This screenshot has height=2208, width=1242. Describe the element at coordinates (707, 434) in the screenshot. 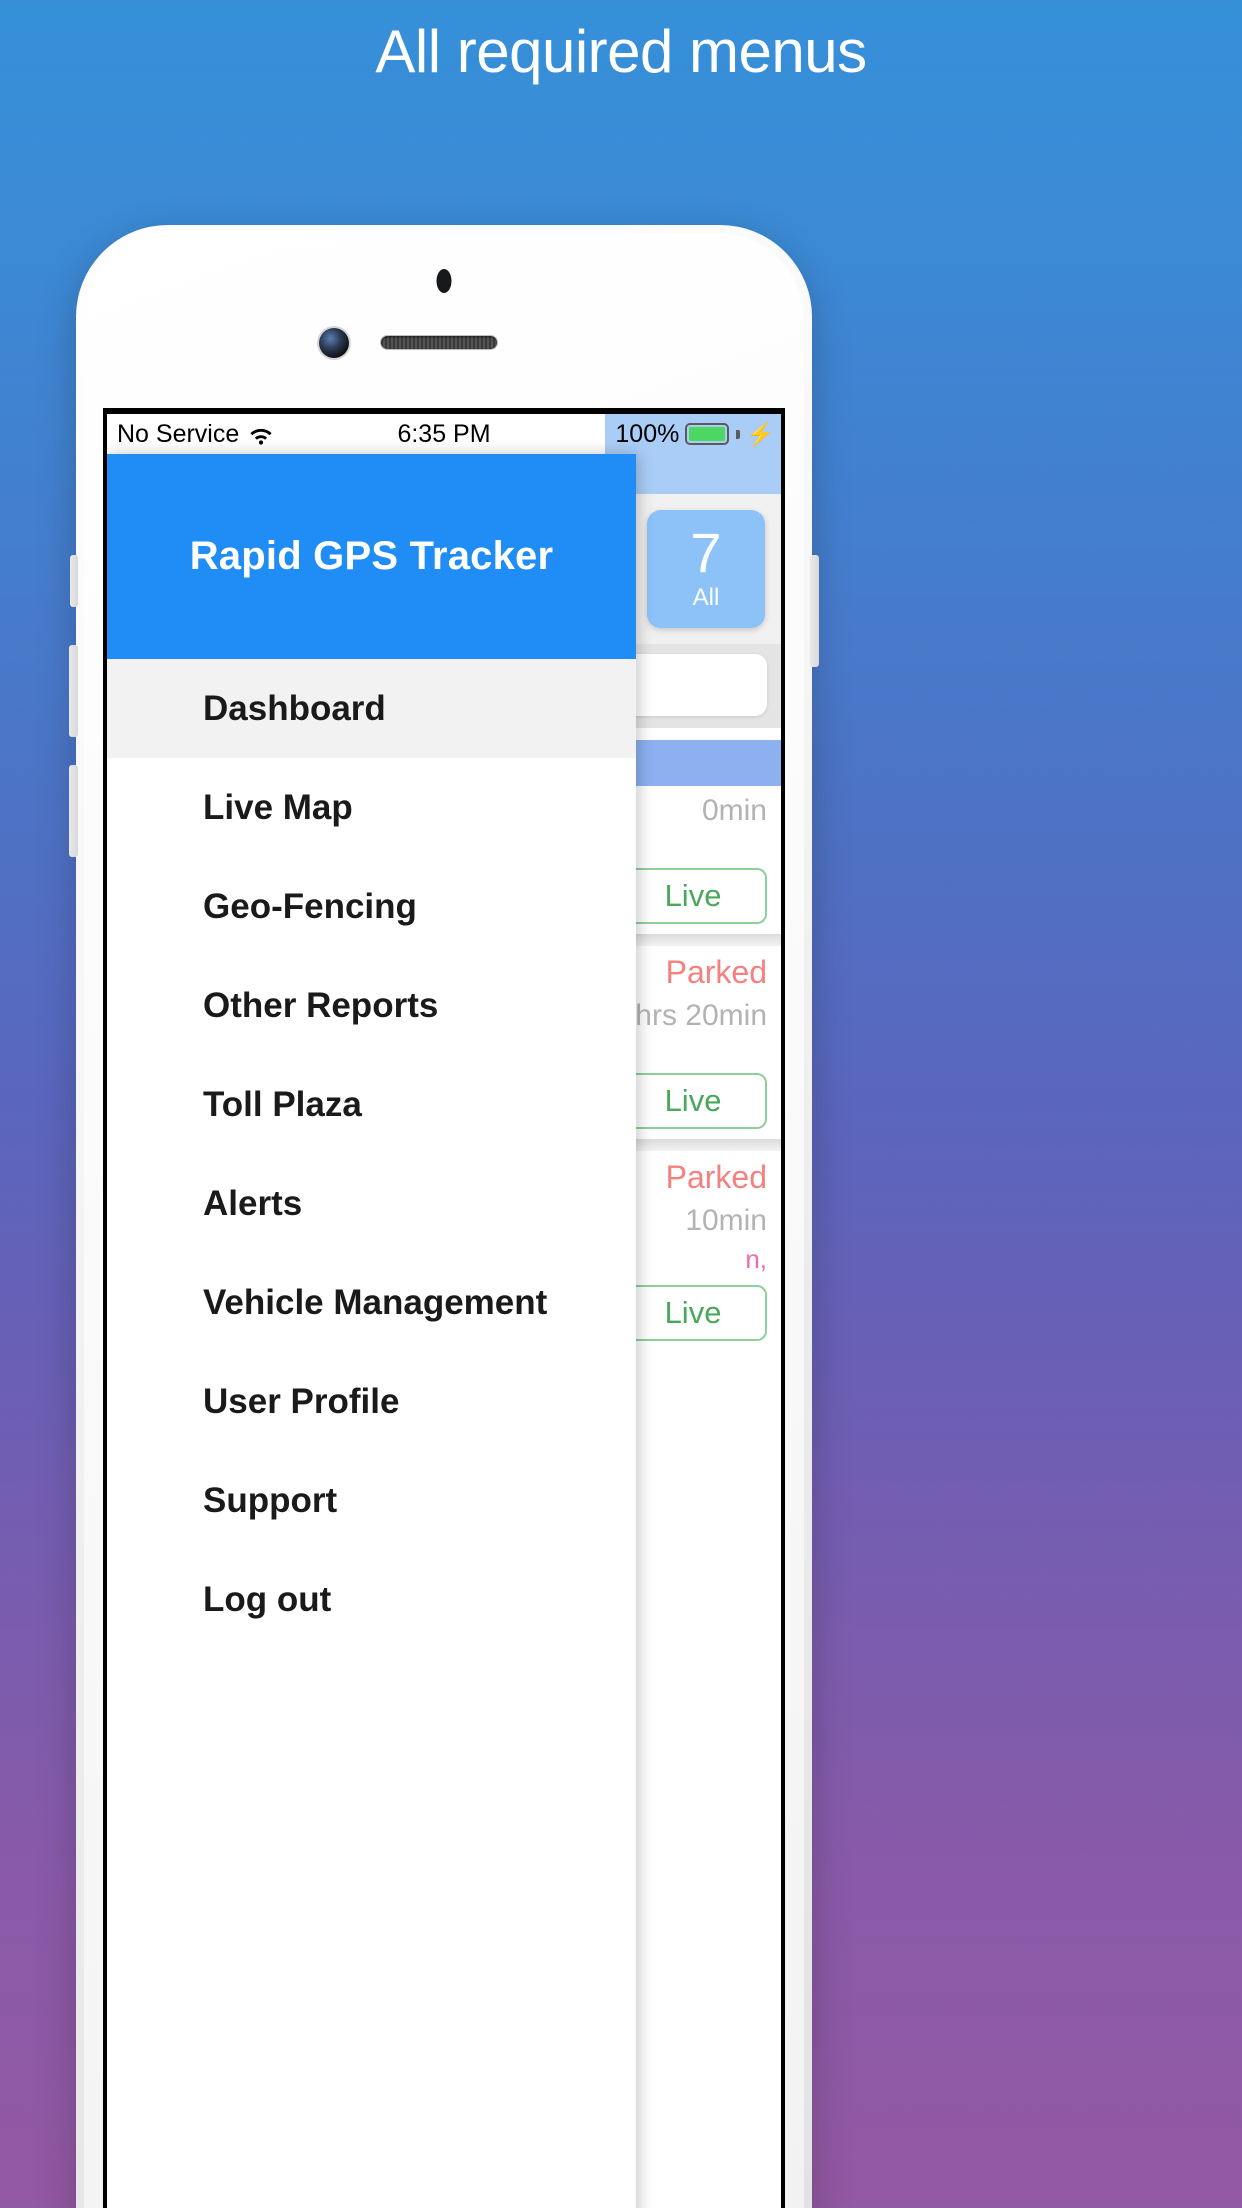

I see `battery-full-icon` at that location.